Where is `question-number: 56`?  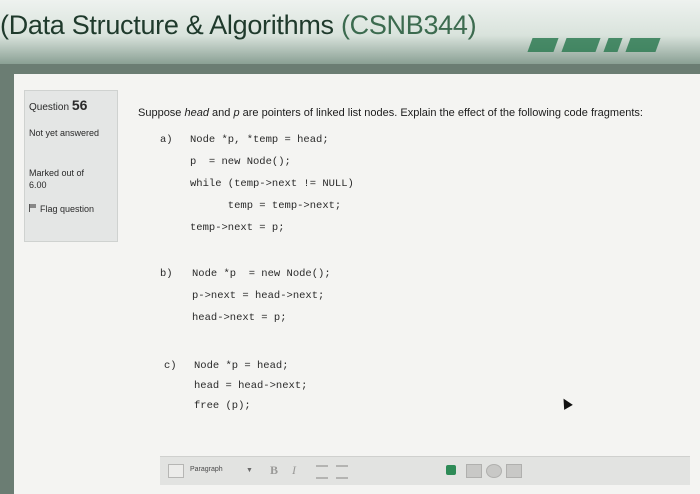 question-number: 56 is located at coordinates (79, 105).